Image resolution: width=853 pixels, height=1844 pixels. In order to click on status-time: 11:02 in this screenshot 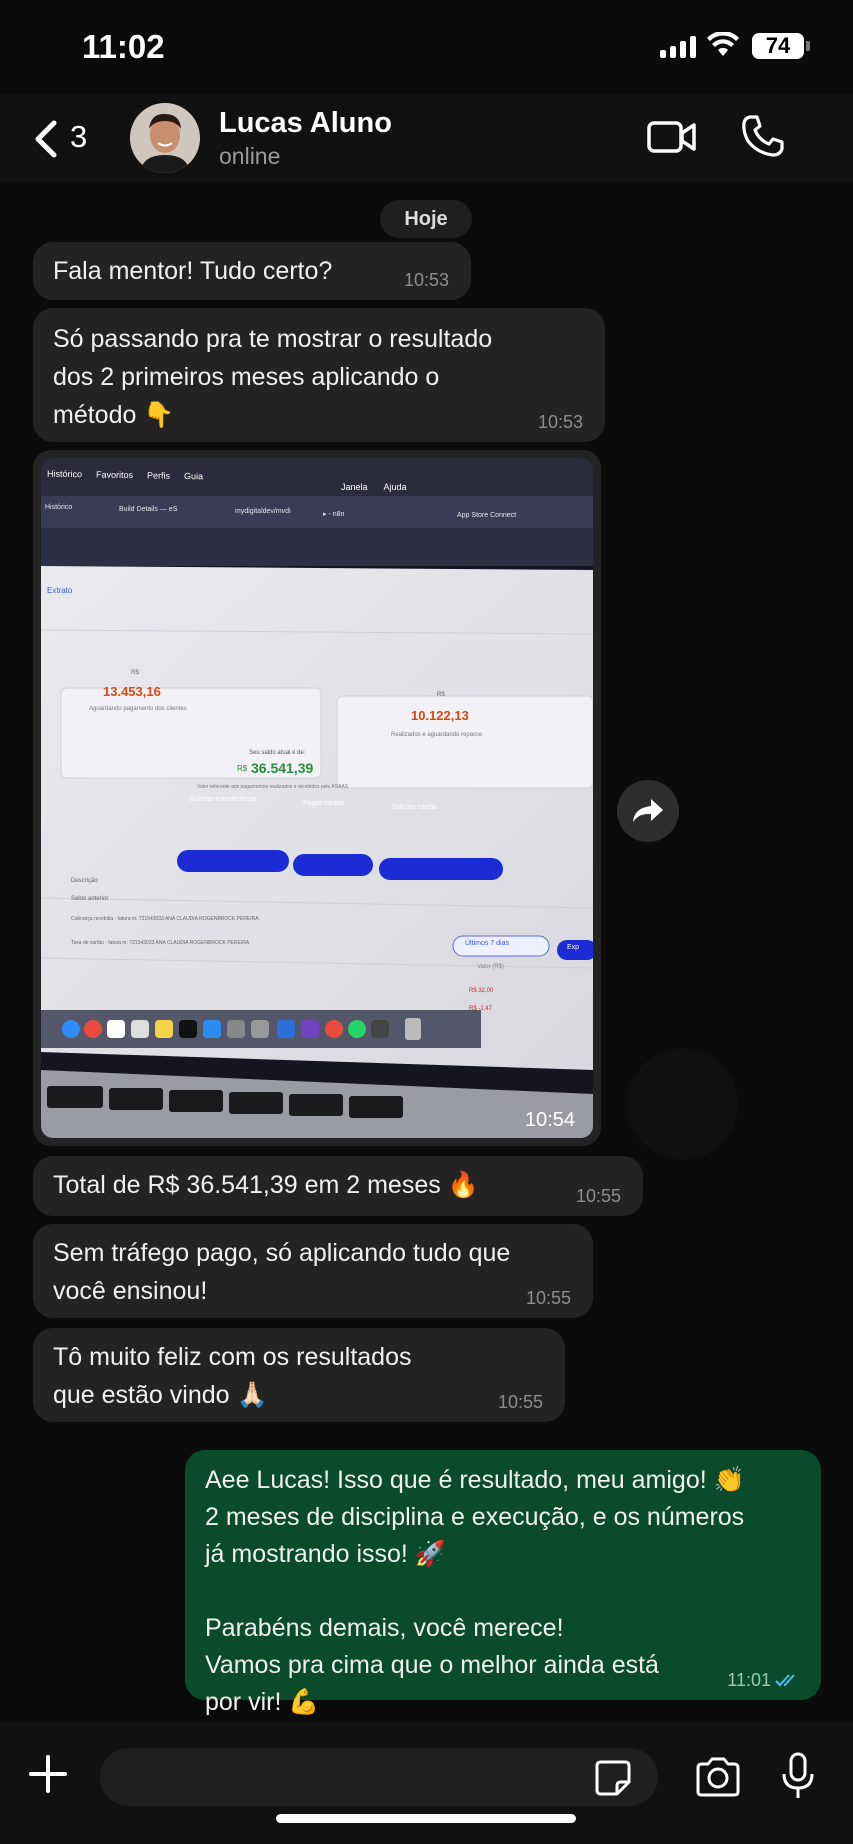, I will do `click(123, 46)`.